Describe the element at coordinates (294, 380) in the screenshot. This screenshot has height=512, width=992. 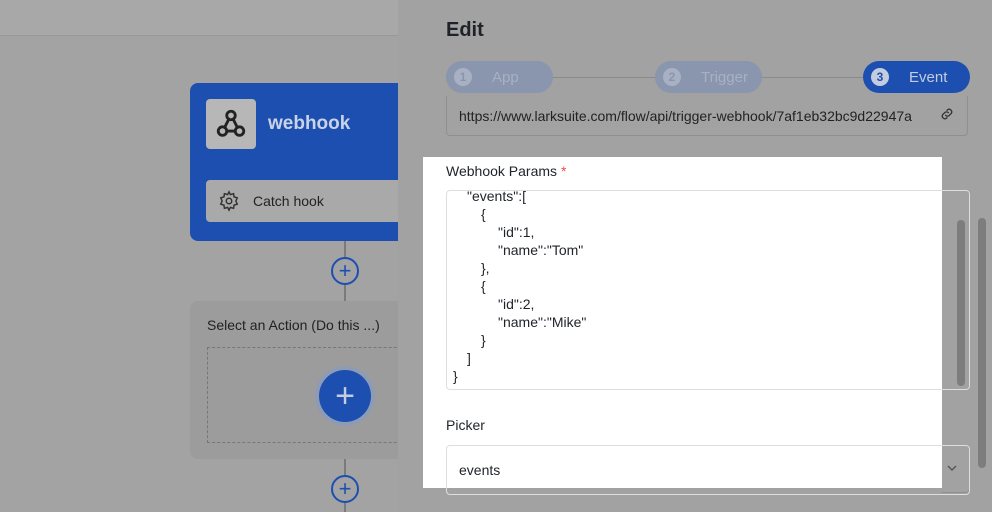
I see `action-node-card: Select an Action (Do this ...) +` at that location.